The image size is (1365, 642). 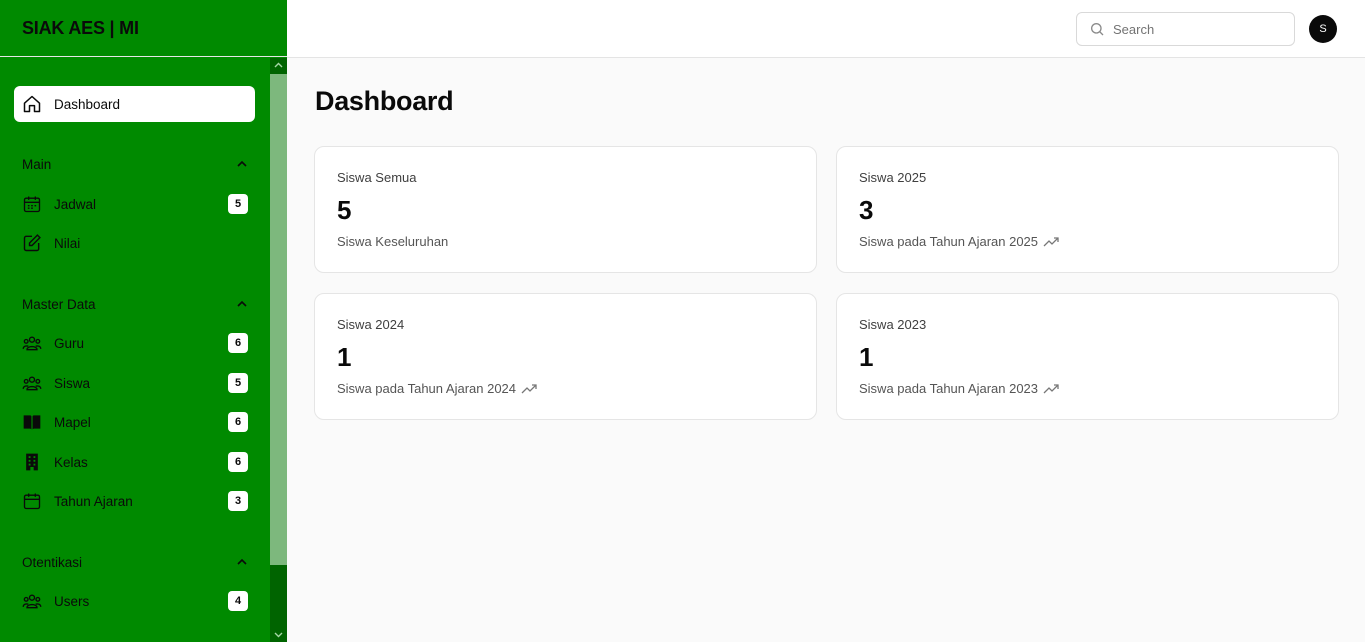 I want to click on card-subtitle: Siswa Keseluruhan, so click(x=392, y=241).